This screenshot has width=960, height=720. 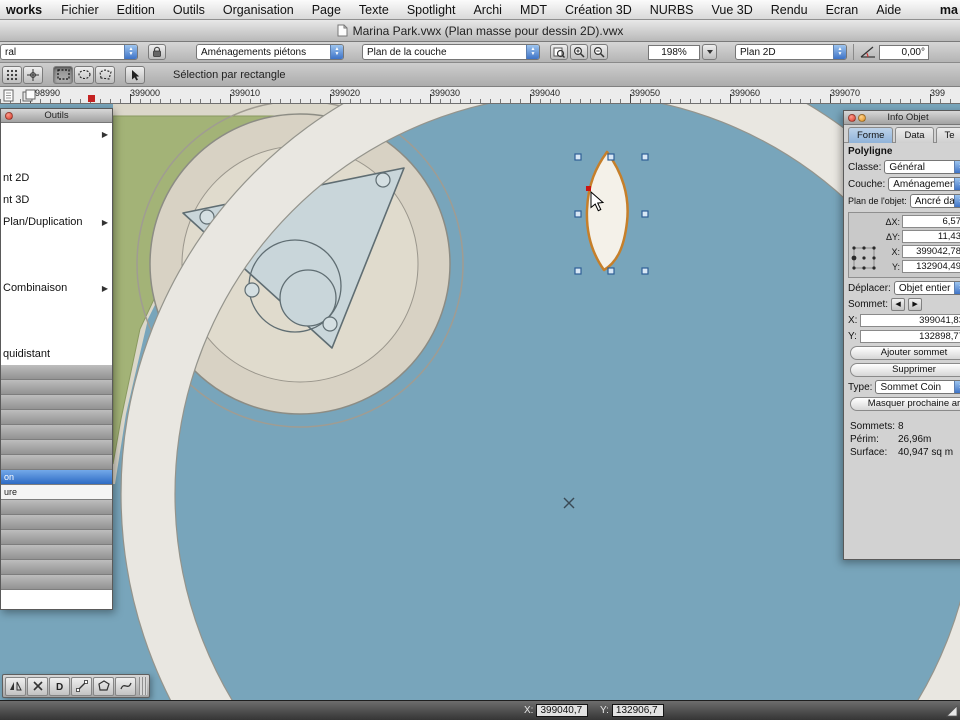 I want to click on vertex-type-row: Type: Sommet Coin, so click(x=904, y=387).